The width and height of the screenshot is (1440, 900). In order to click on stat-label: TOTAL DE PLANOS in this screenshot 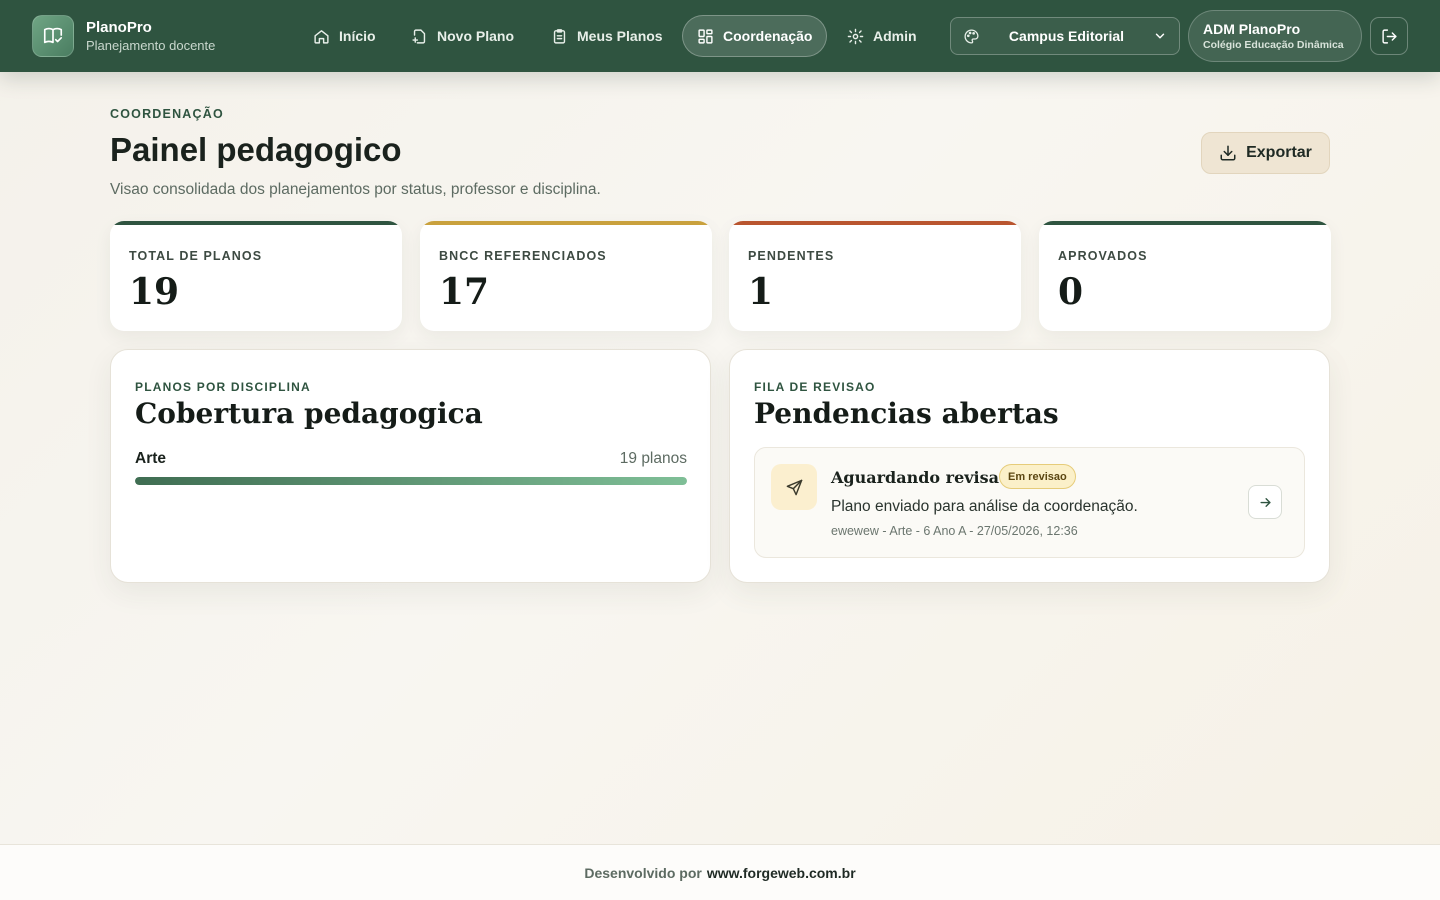, I will do `click(196, 256)`.